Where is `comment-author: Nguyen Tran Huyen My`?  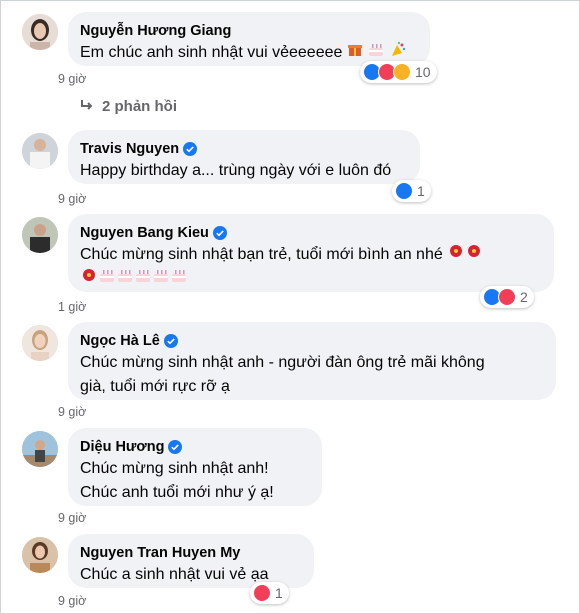 comment-author: Nguyen Tran Huyen My is located at coordinates (191, 553).